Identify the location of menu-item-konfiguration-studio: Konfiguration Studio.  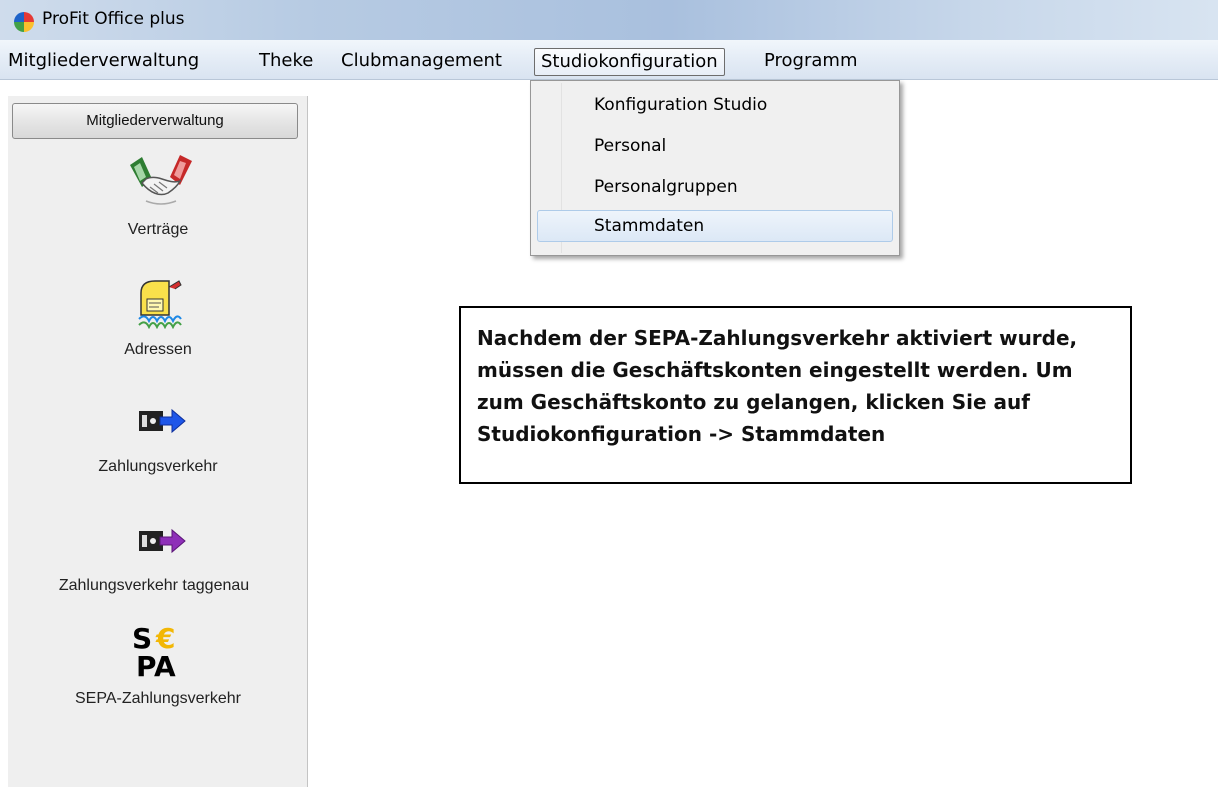
(715, 105).